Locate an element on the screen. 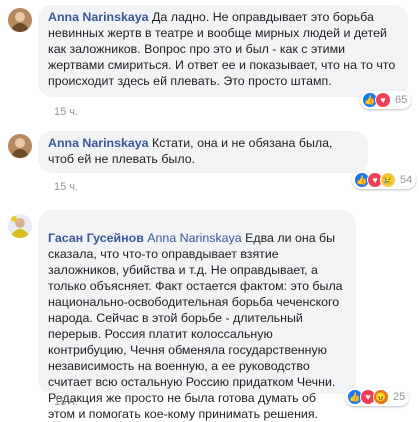  reaction-count: 65 is located at coordinates (401, 100).